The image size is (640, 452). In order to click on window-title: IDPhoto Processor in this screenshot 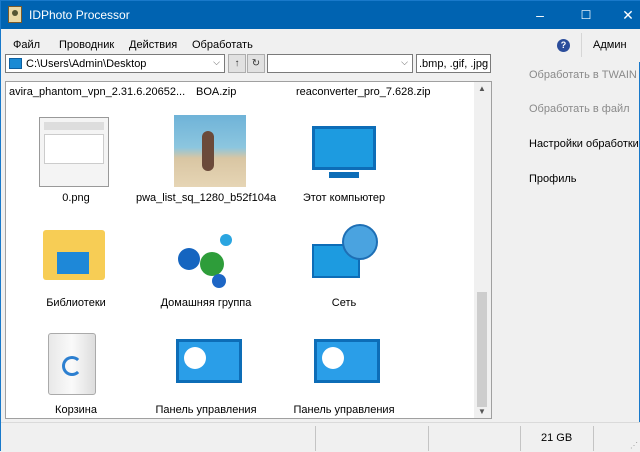, I will do `click(79, 15)`.